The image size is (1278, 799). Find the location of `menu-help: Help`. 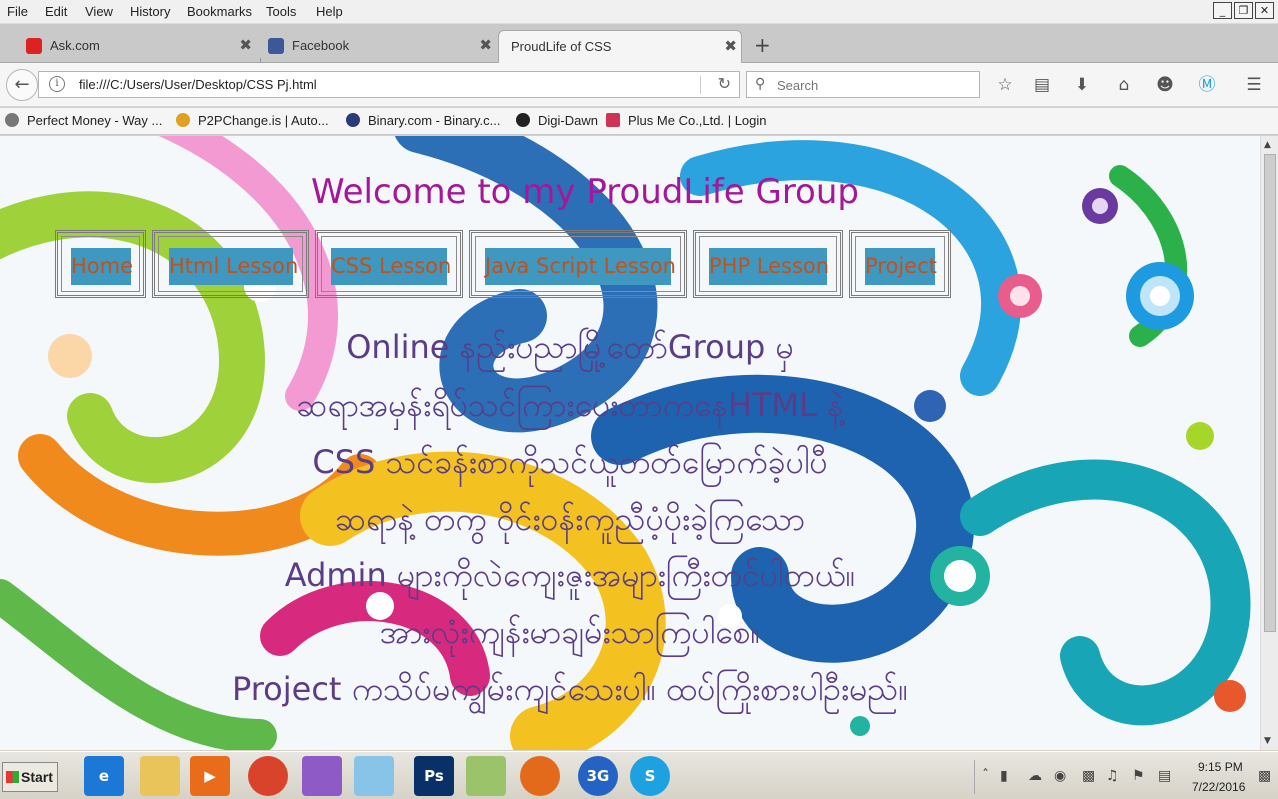

menu-help: Help is located at coordinates (329, 11).